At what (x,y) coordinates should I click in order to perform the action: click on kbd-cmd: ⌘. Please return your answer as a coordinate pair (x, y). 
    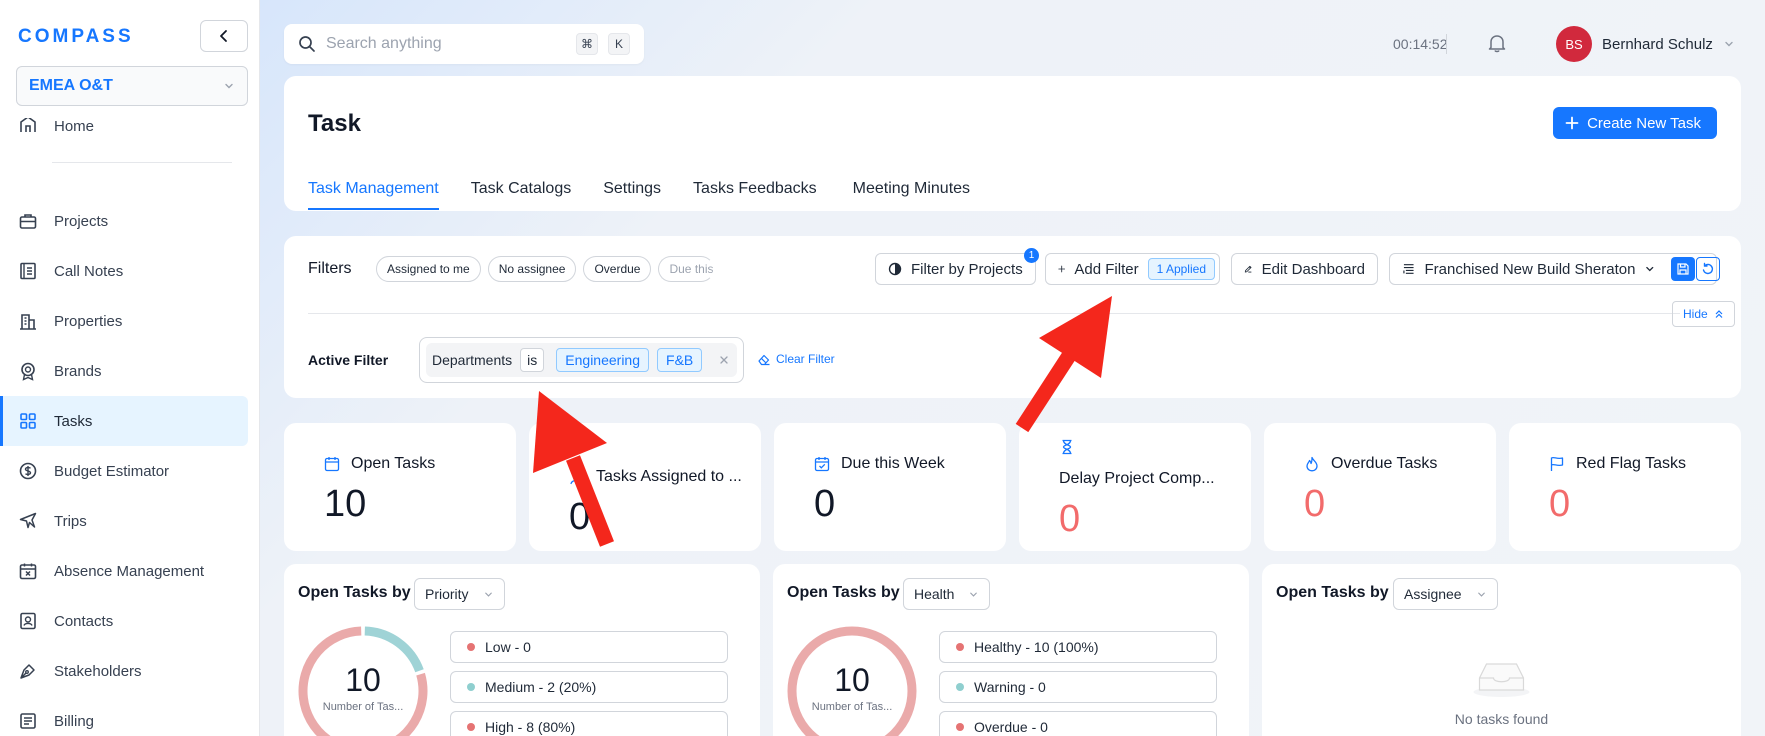
    Looking at the image, I should click on (587, 44).